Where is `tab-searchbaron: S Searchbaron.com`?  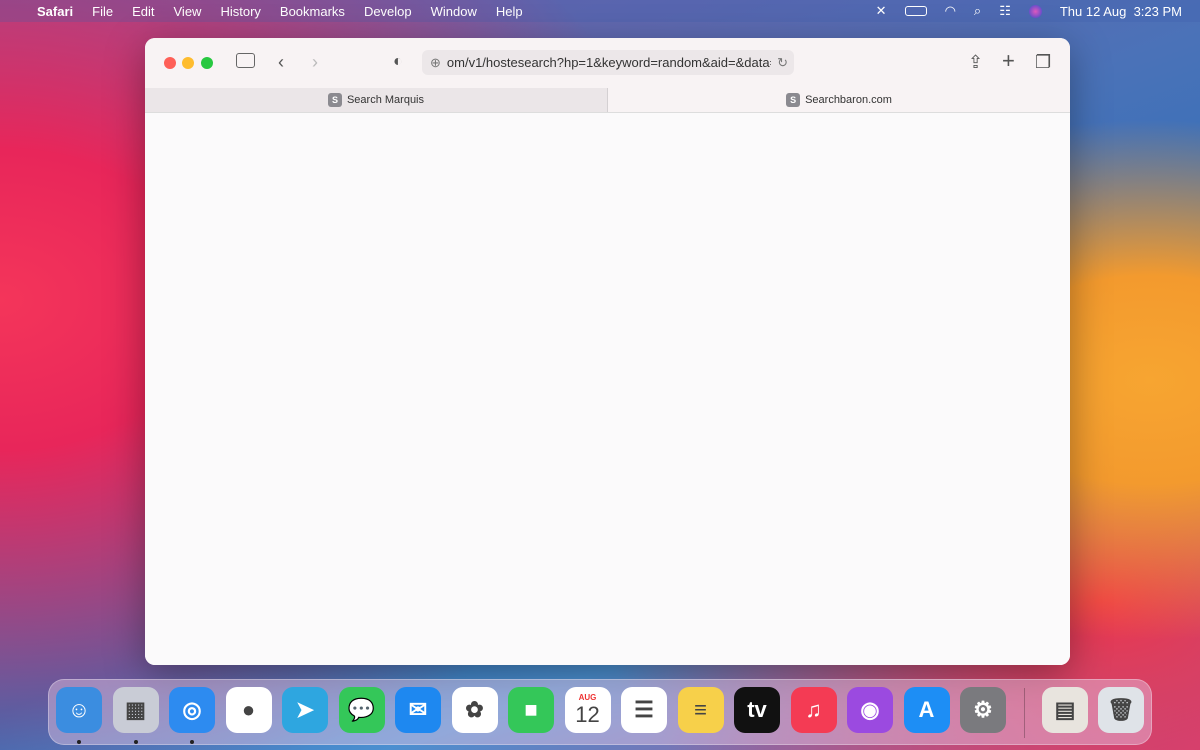 tab-searchbaron: S Searchbaron.com is located at coordinates (839, 100).